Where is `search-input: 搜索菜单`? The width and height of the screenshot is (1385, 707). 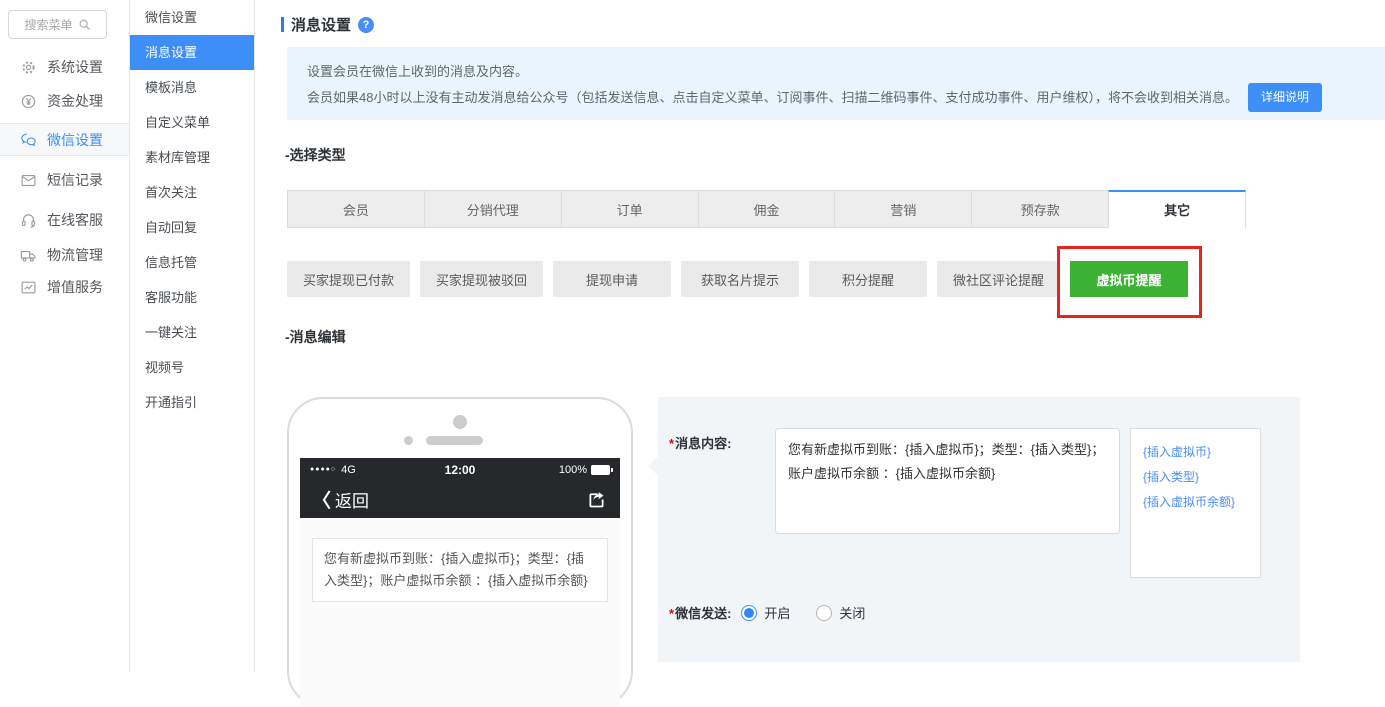 search-input: 搜索菜单 is located at coordinates (57, 24).